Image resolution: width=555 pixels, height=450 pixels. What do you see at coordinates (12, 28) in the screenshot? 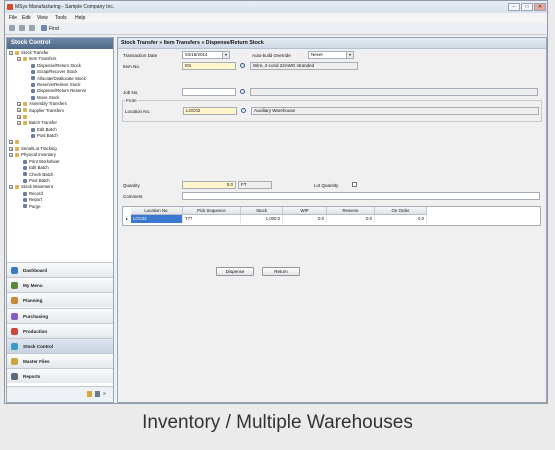
I see `save-icon` at bounding box center [12, 28].